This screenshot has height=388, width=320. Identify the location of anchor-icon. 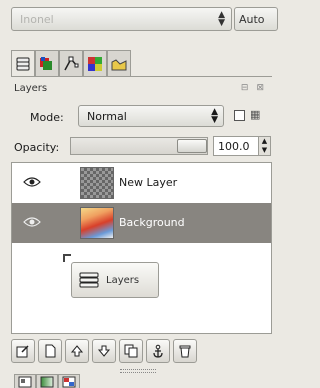
(158, 351).